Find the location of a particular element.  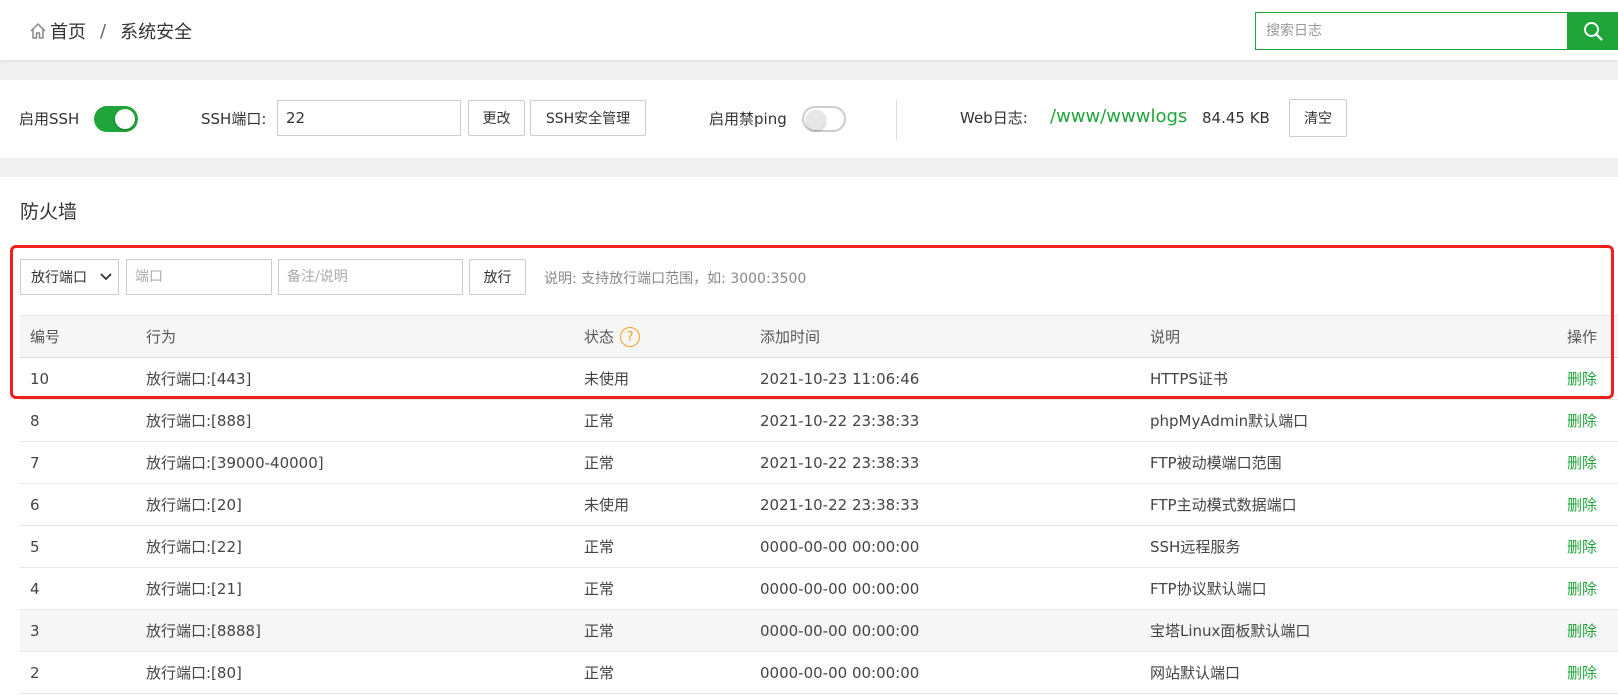

chevron-down-icon is located at coordinates (106, 277).